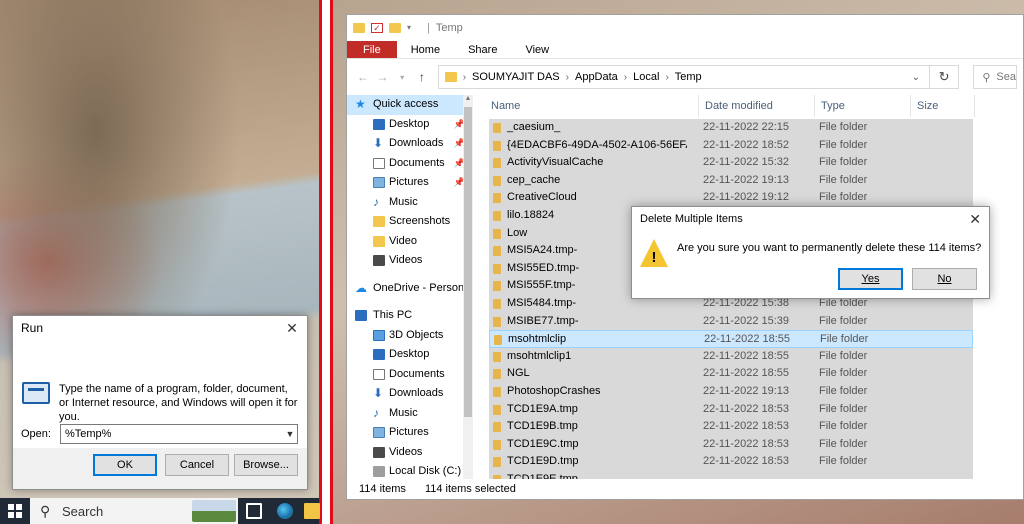  What do you see at coordinates (870, 279) in the screenshot?
I see `yes-button: Yes` at bounding box center [870, 279].